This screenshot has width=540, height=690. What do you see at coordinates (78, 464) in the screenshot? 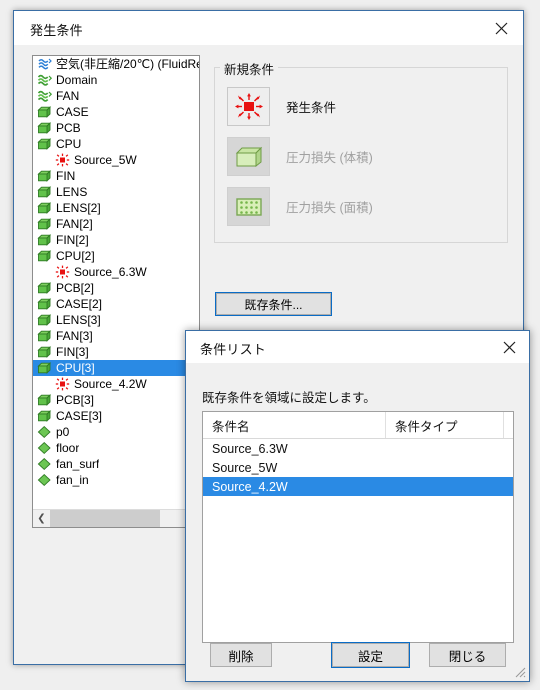
I see `tree-item-label: fan_surf` at bounding box center [78, 464].